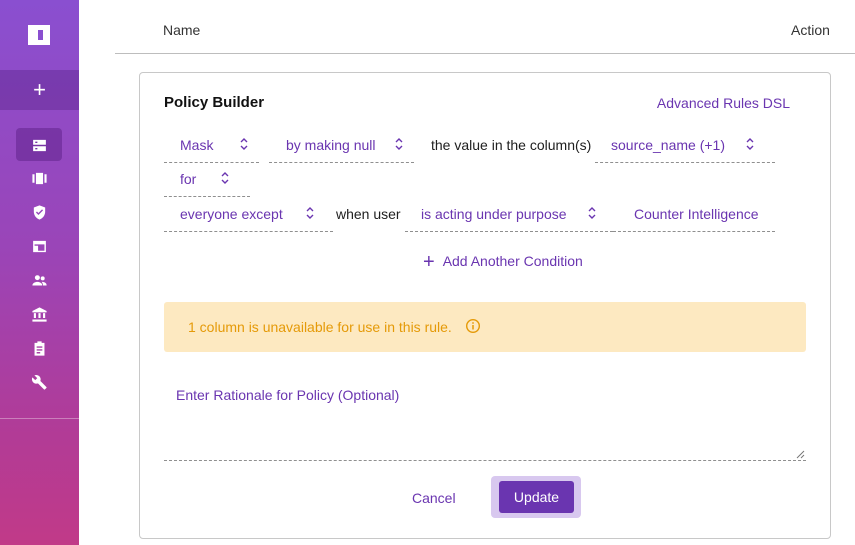 The width and height of the screenshot is (855, 545). Describe the element at coordinates (723, 103) in the screenshot. I see `advanced-rules-dsl-link: Advanced Rules DSL` at that location.